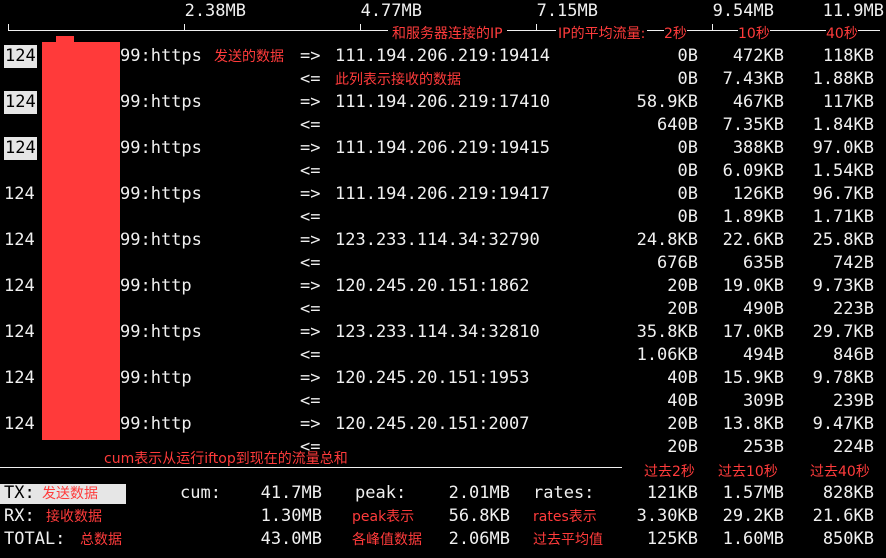  Describe the element at coordinates (743, 11) in the screenshot. I see `scale-label-4: 9.54MB` at that location.